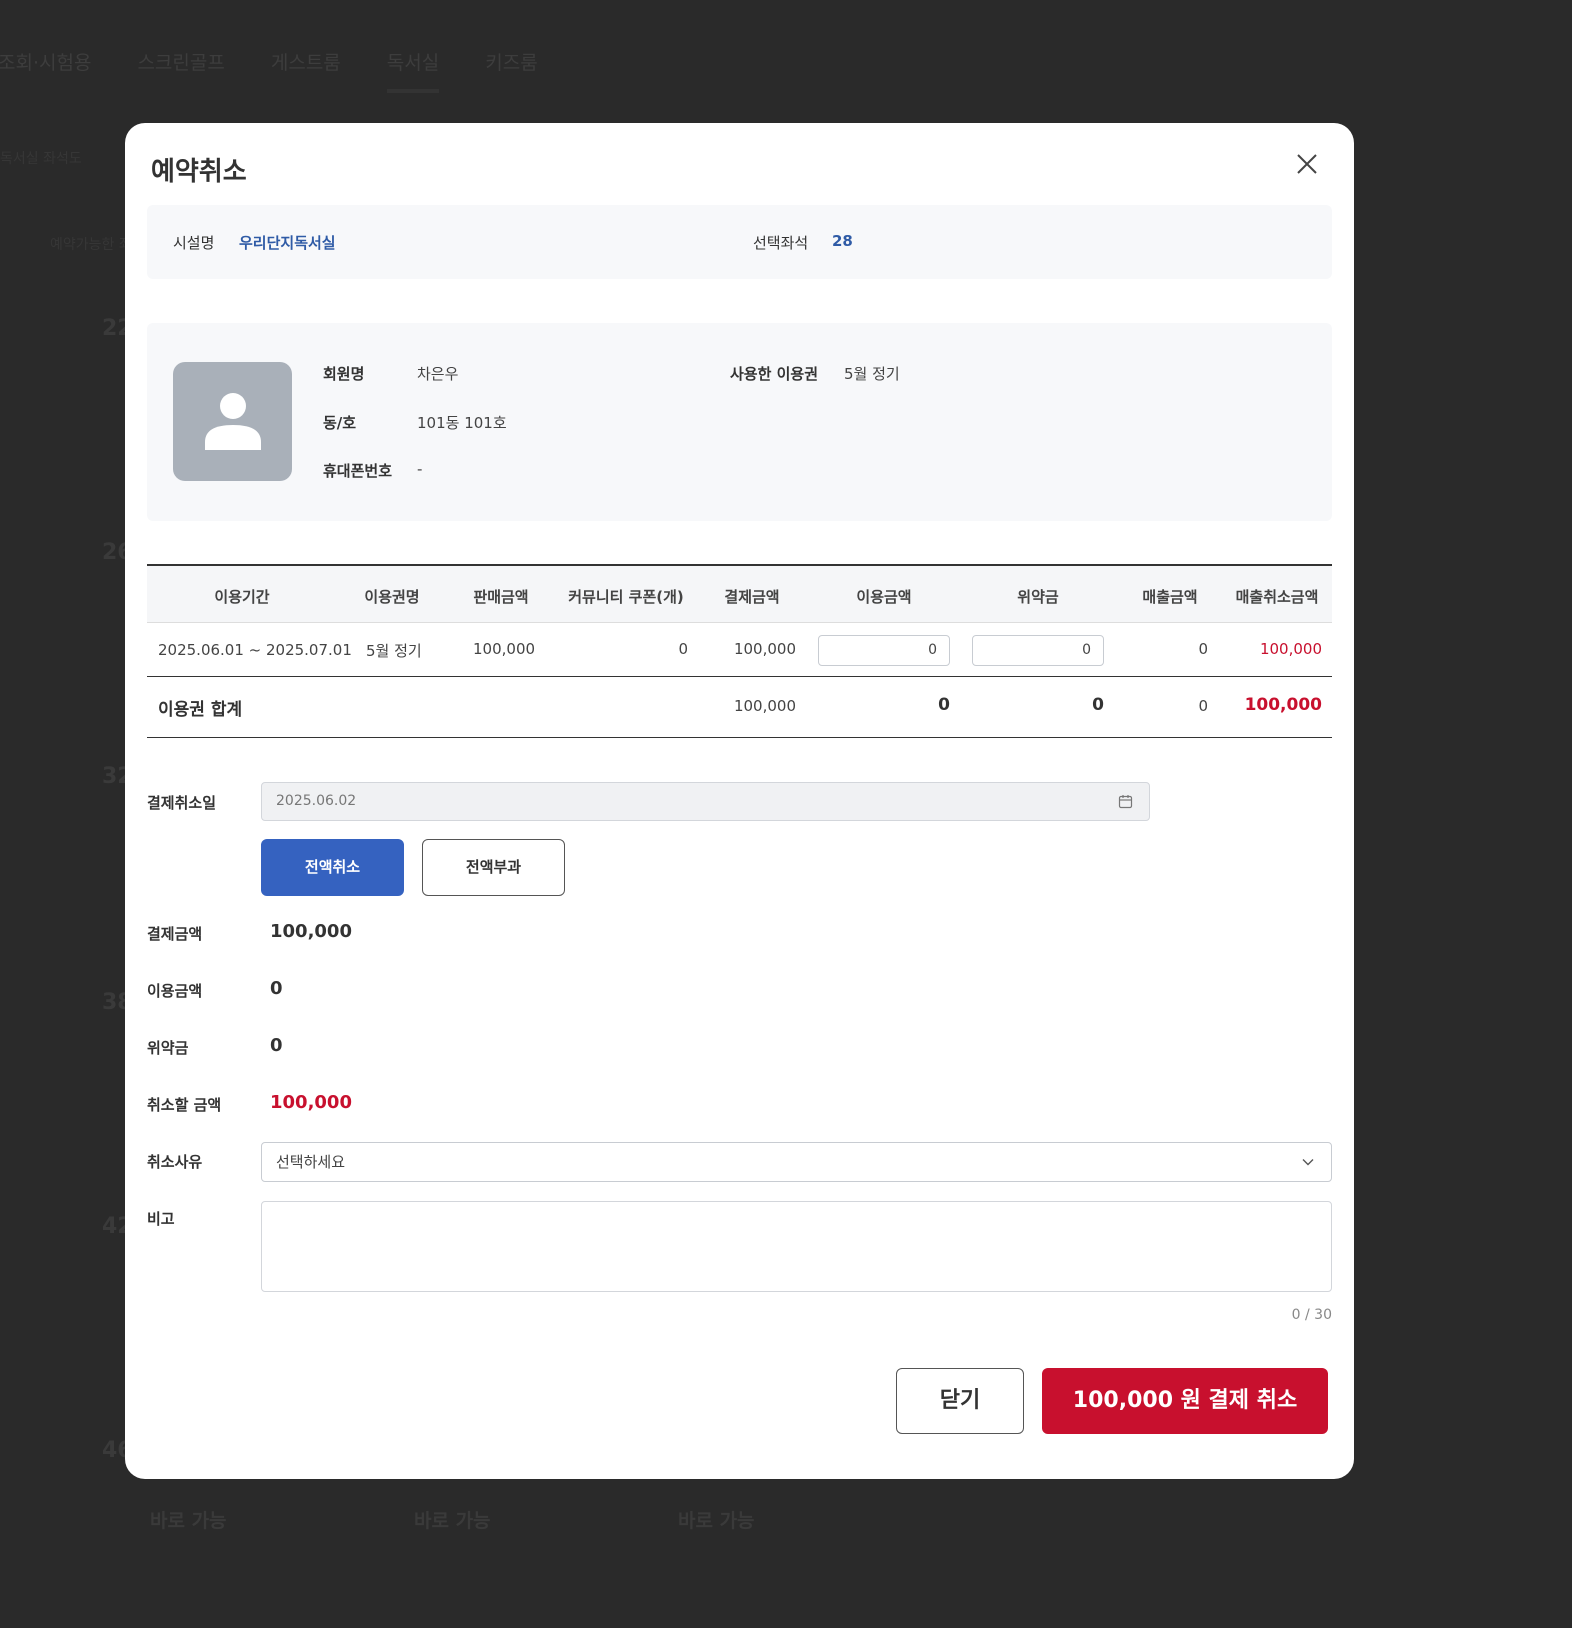 The width and height of the screenshot is (1572, 1628). What do you see at coordinates (200, 710) in the screenshot?
I see `summary-label: 이용권 합계` at bounding box center [200, 710].